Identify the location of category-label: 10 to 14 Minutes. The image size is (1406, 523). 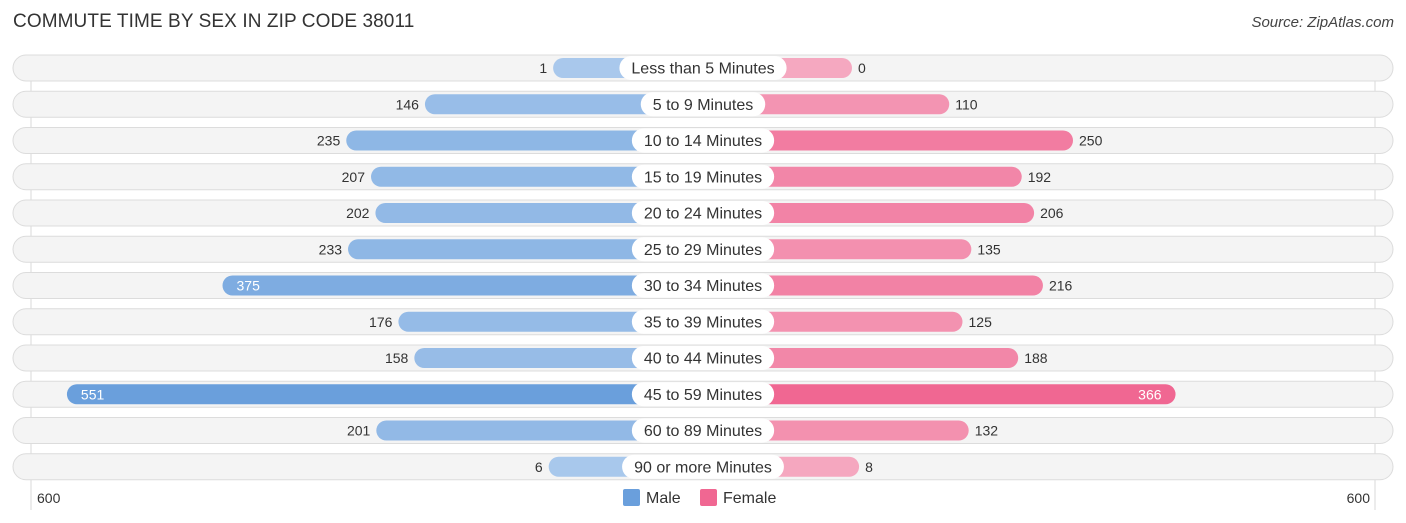
(703, 141).